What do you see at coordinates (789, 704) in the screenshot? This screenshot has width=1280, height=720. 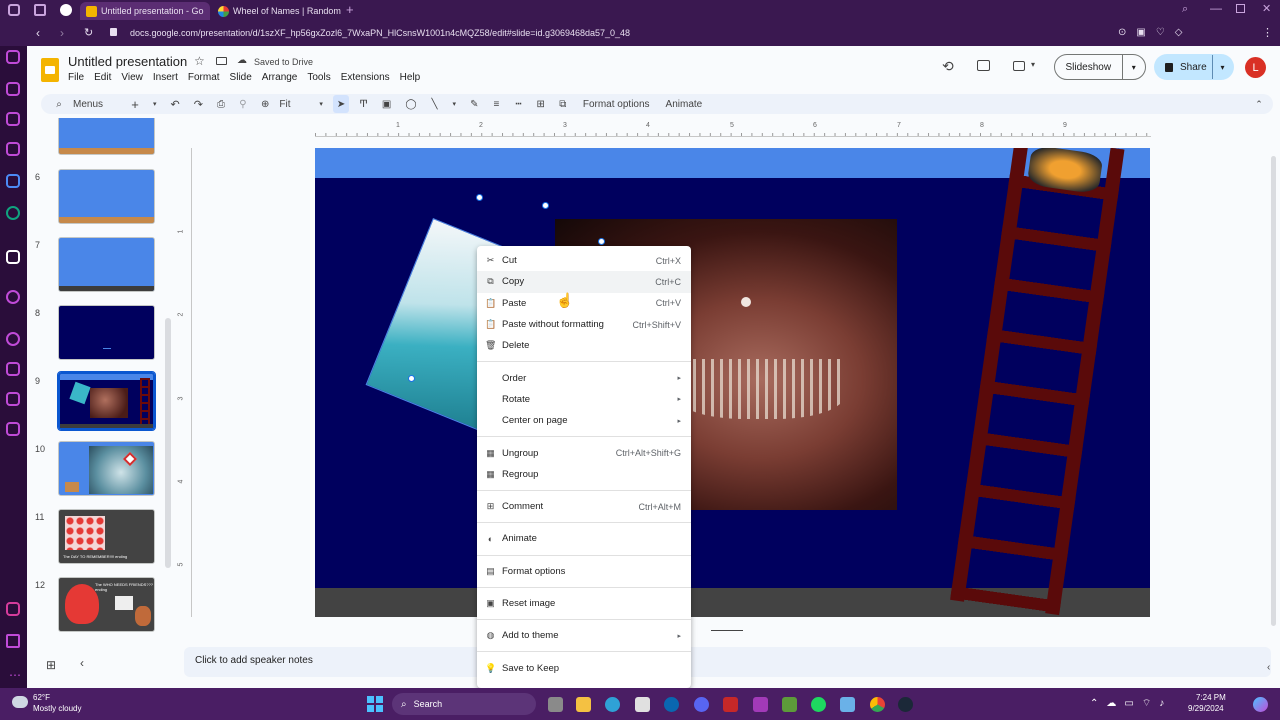 I see `minecraft-icon` at bounding box center [789, 704].